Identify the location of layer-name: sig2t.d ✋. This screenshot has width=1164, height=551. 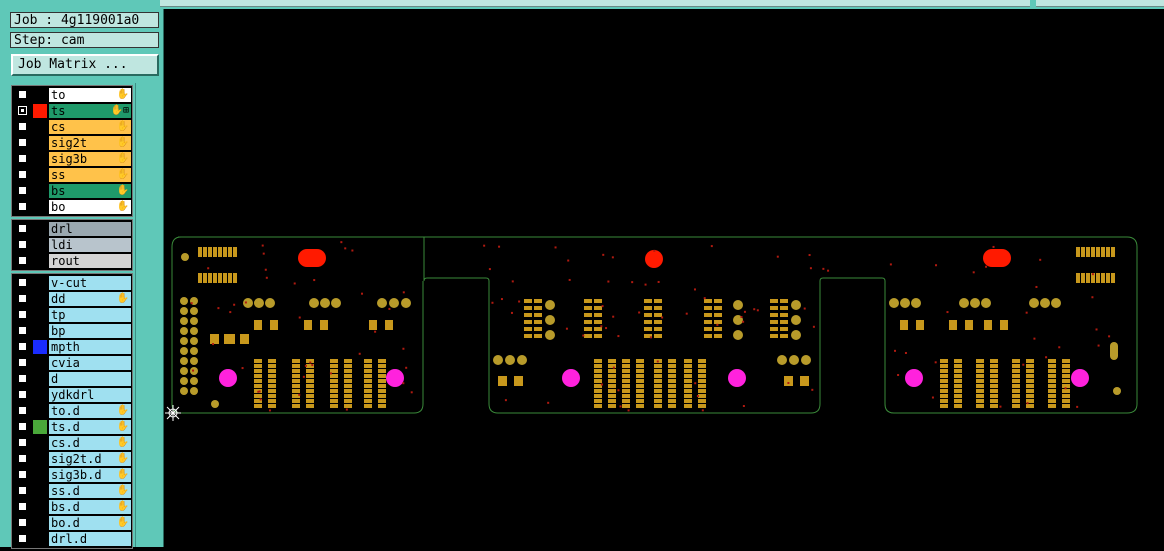
(90, 459).